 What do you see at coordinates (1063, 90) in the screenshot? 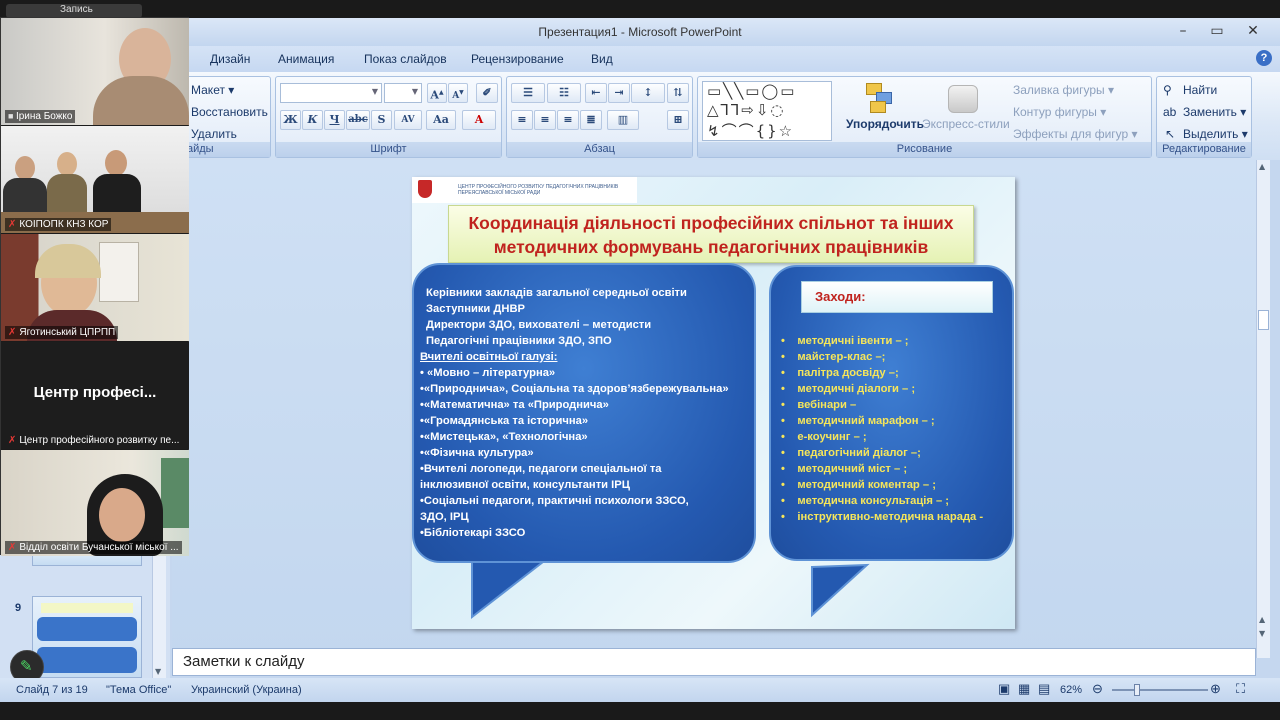
I see `shape-fill-button: Заливка фигуры ▾` at bounding box center [1063, 90].